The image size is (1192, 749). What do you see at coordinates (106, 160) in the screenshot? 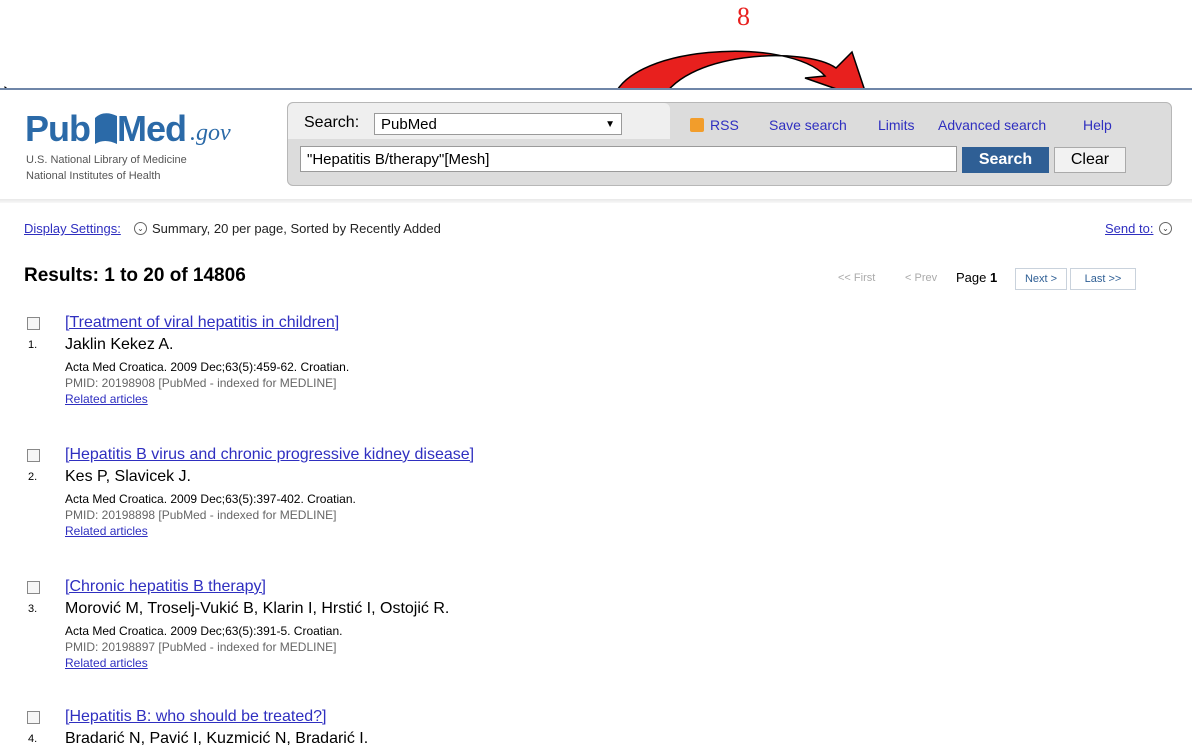
I see `nlm-label: U.S. National Library of Medicine` at bounding box center [106, 160].